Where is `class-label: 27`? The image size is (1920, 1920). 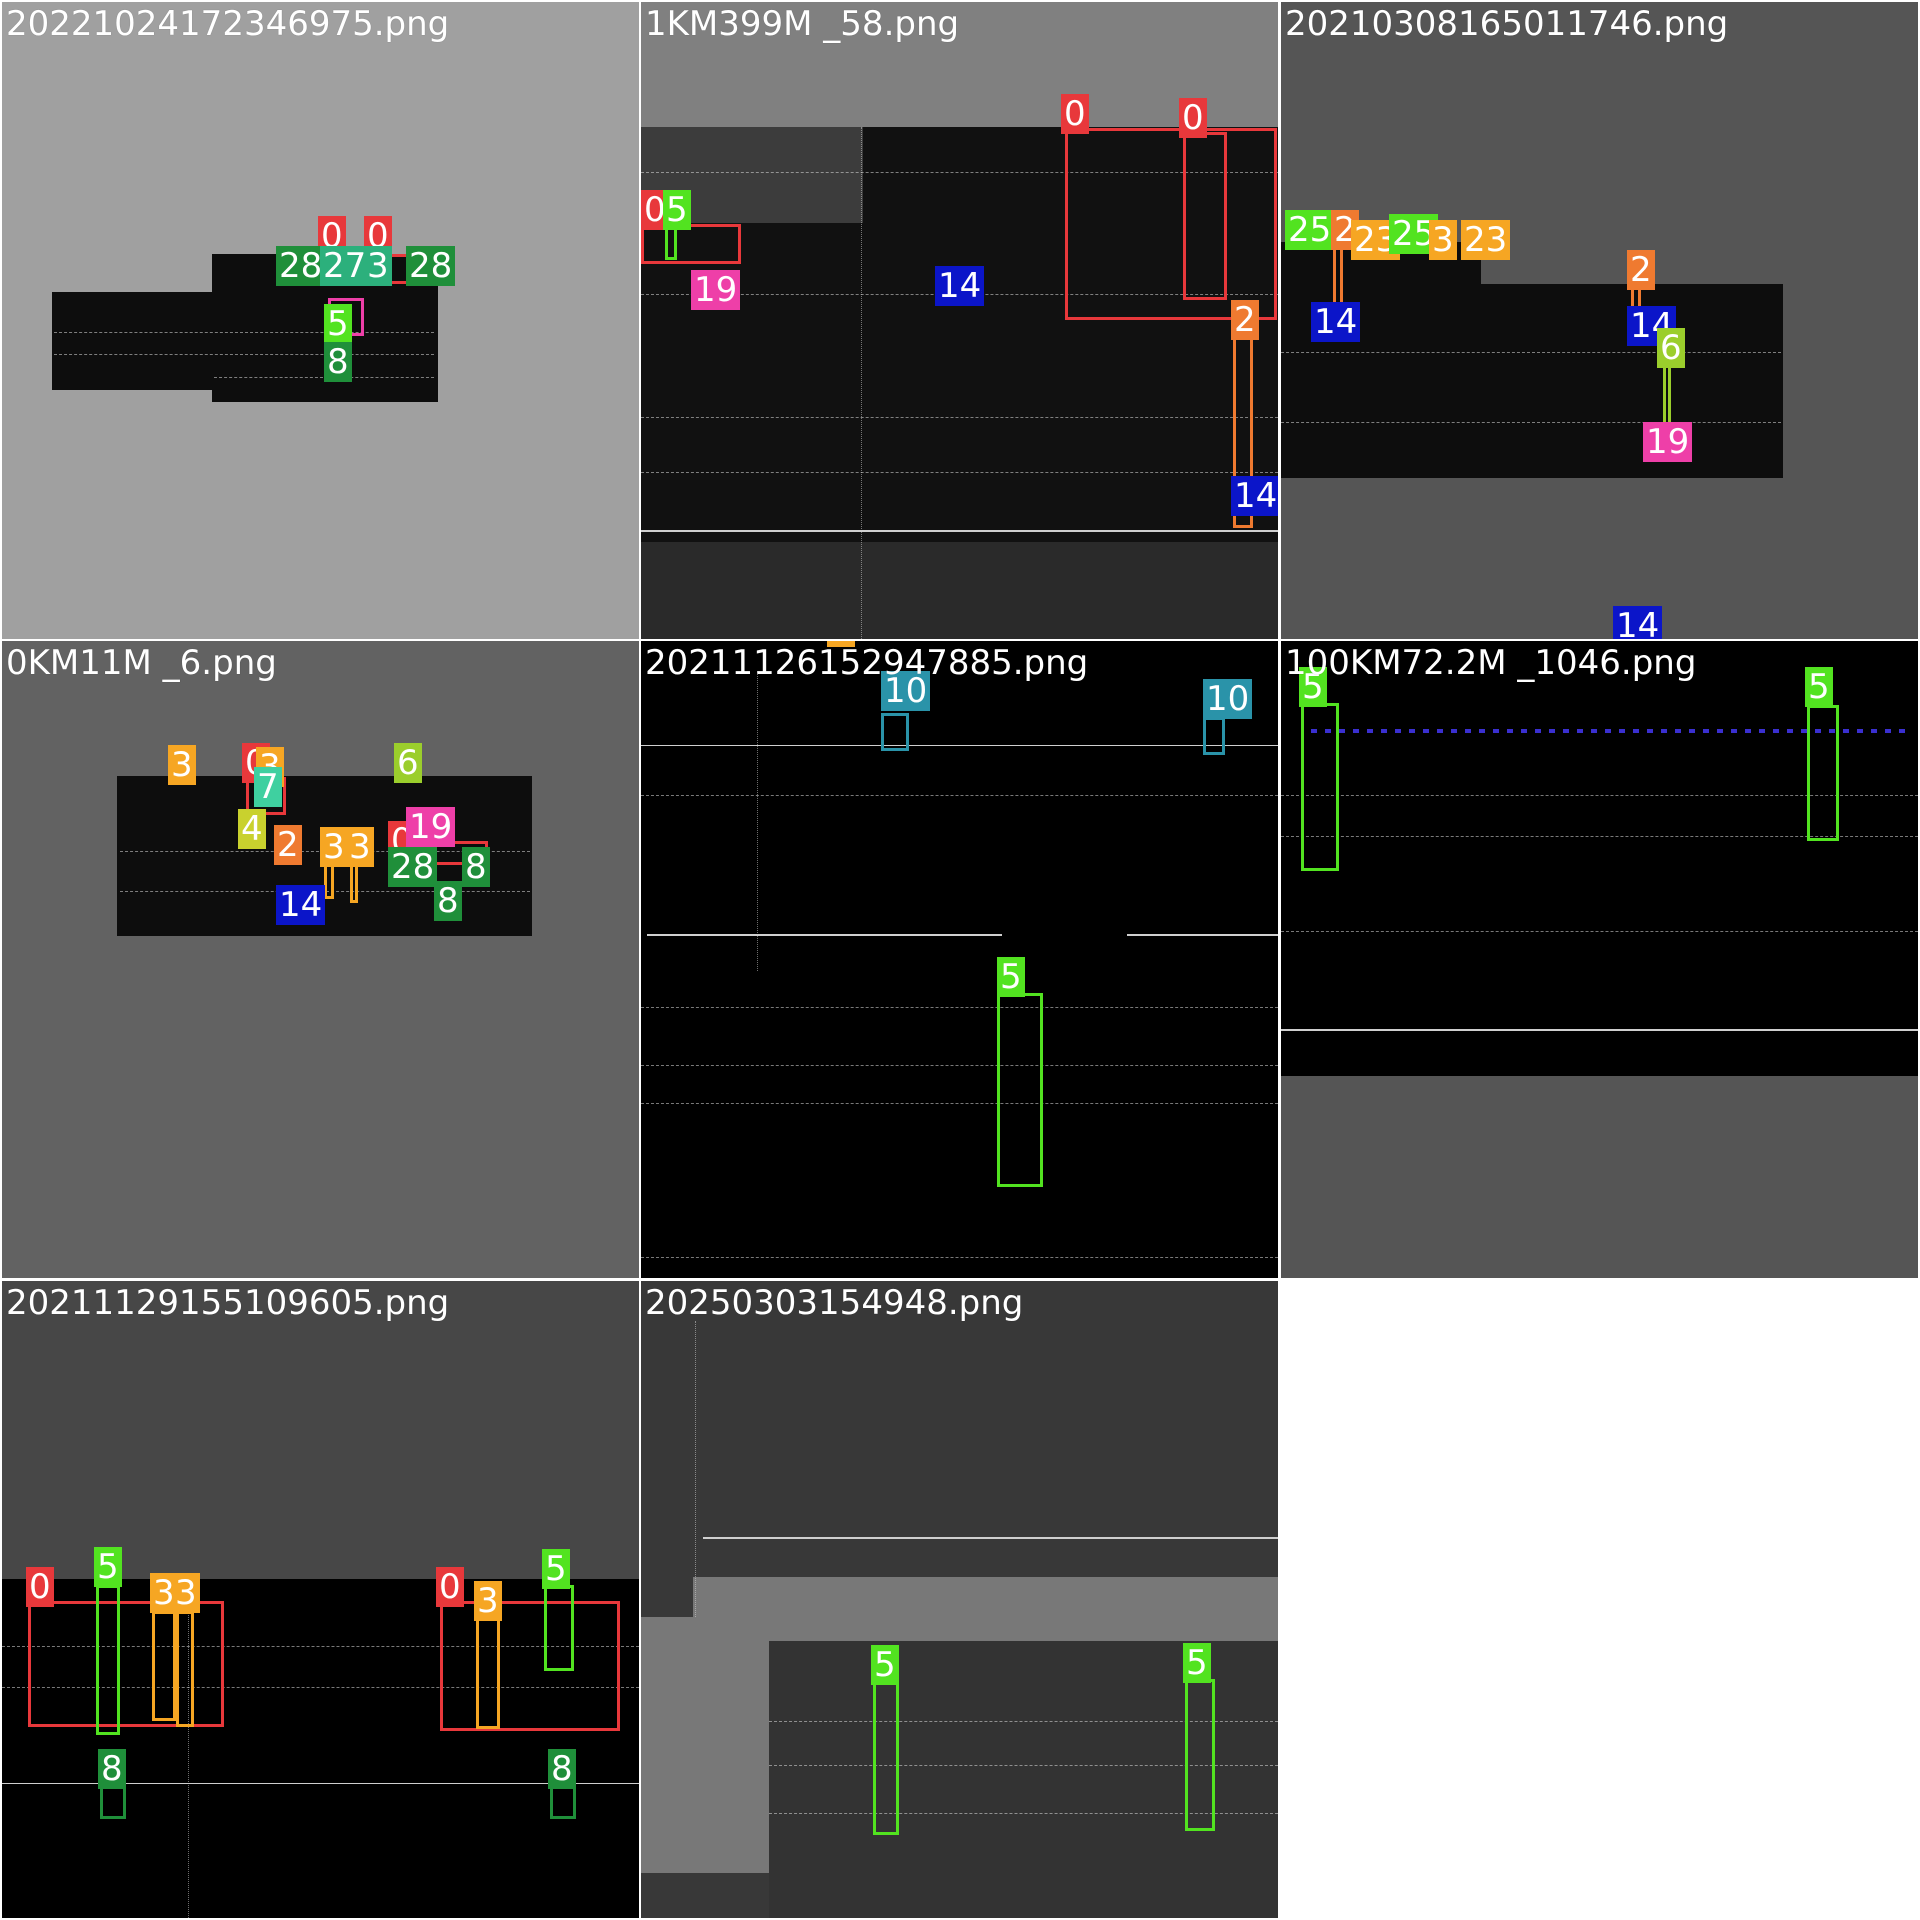 class-label: 27 is located at coordinates (345, 266).